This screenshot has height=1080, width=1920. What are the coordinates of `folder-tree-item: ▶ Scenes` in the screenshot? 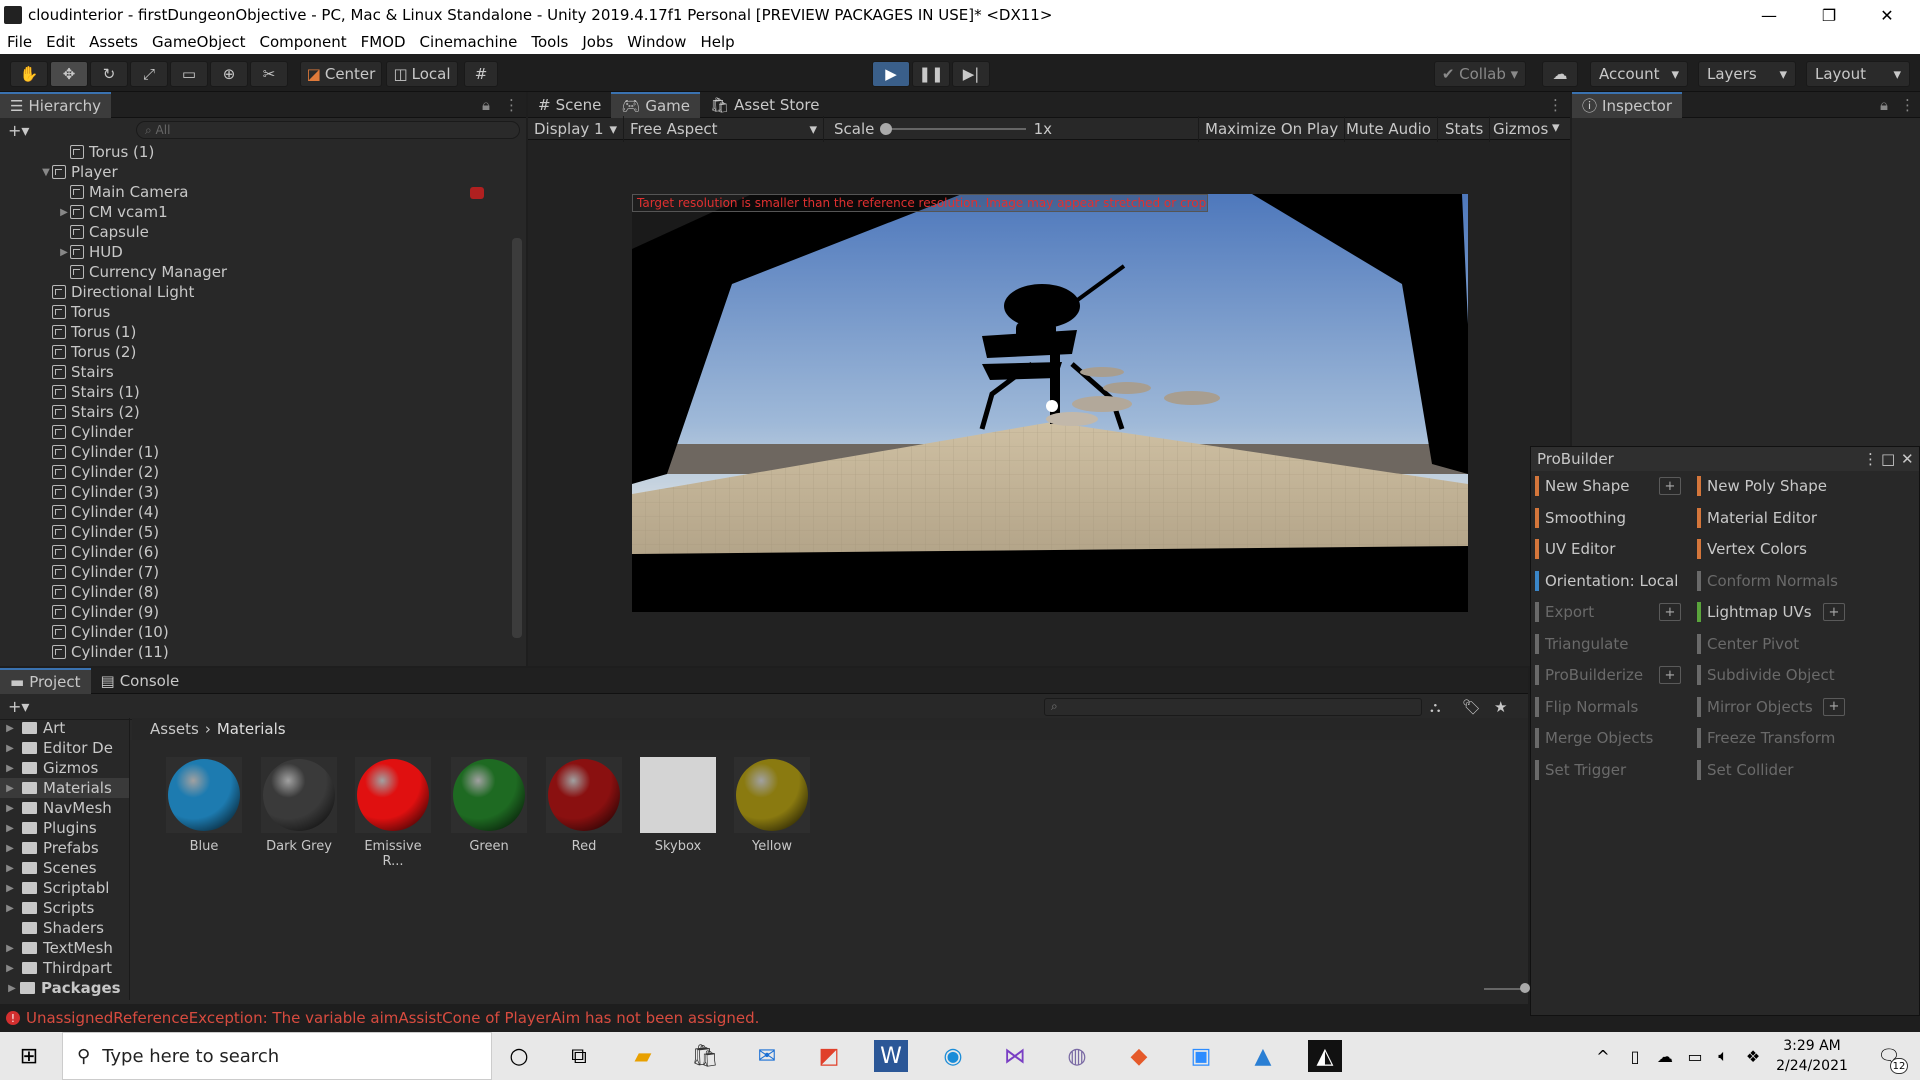 It's located at (64, 868).